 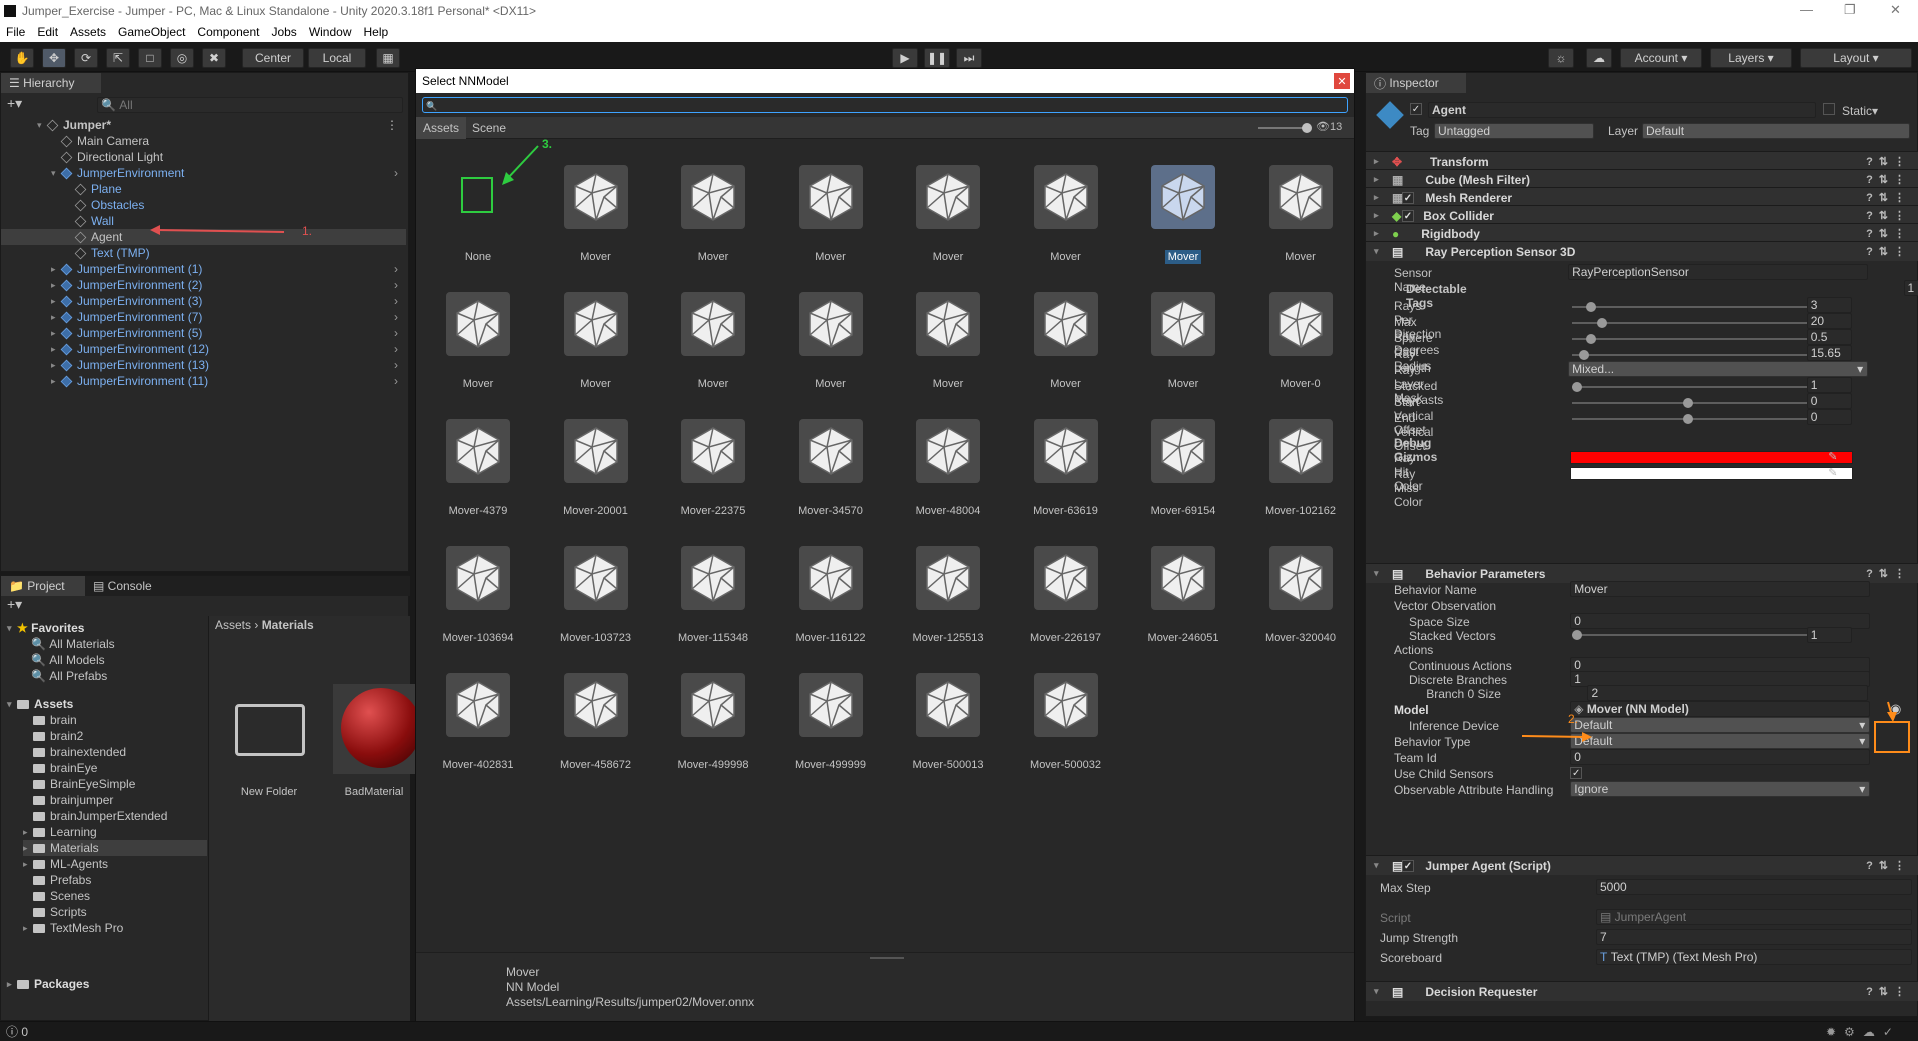 I want to click on annotation-box-model-picker, so click(x=1892, y=737).